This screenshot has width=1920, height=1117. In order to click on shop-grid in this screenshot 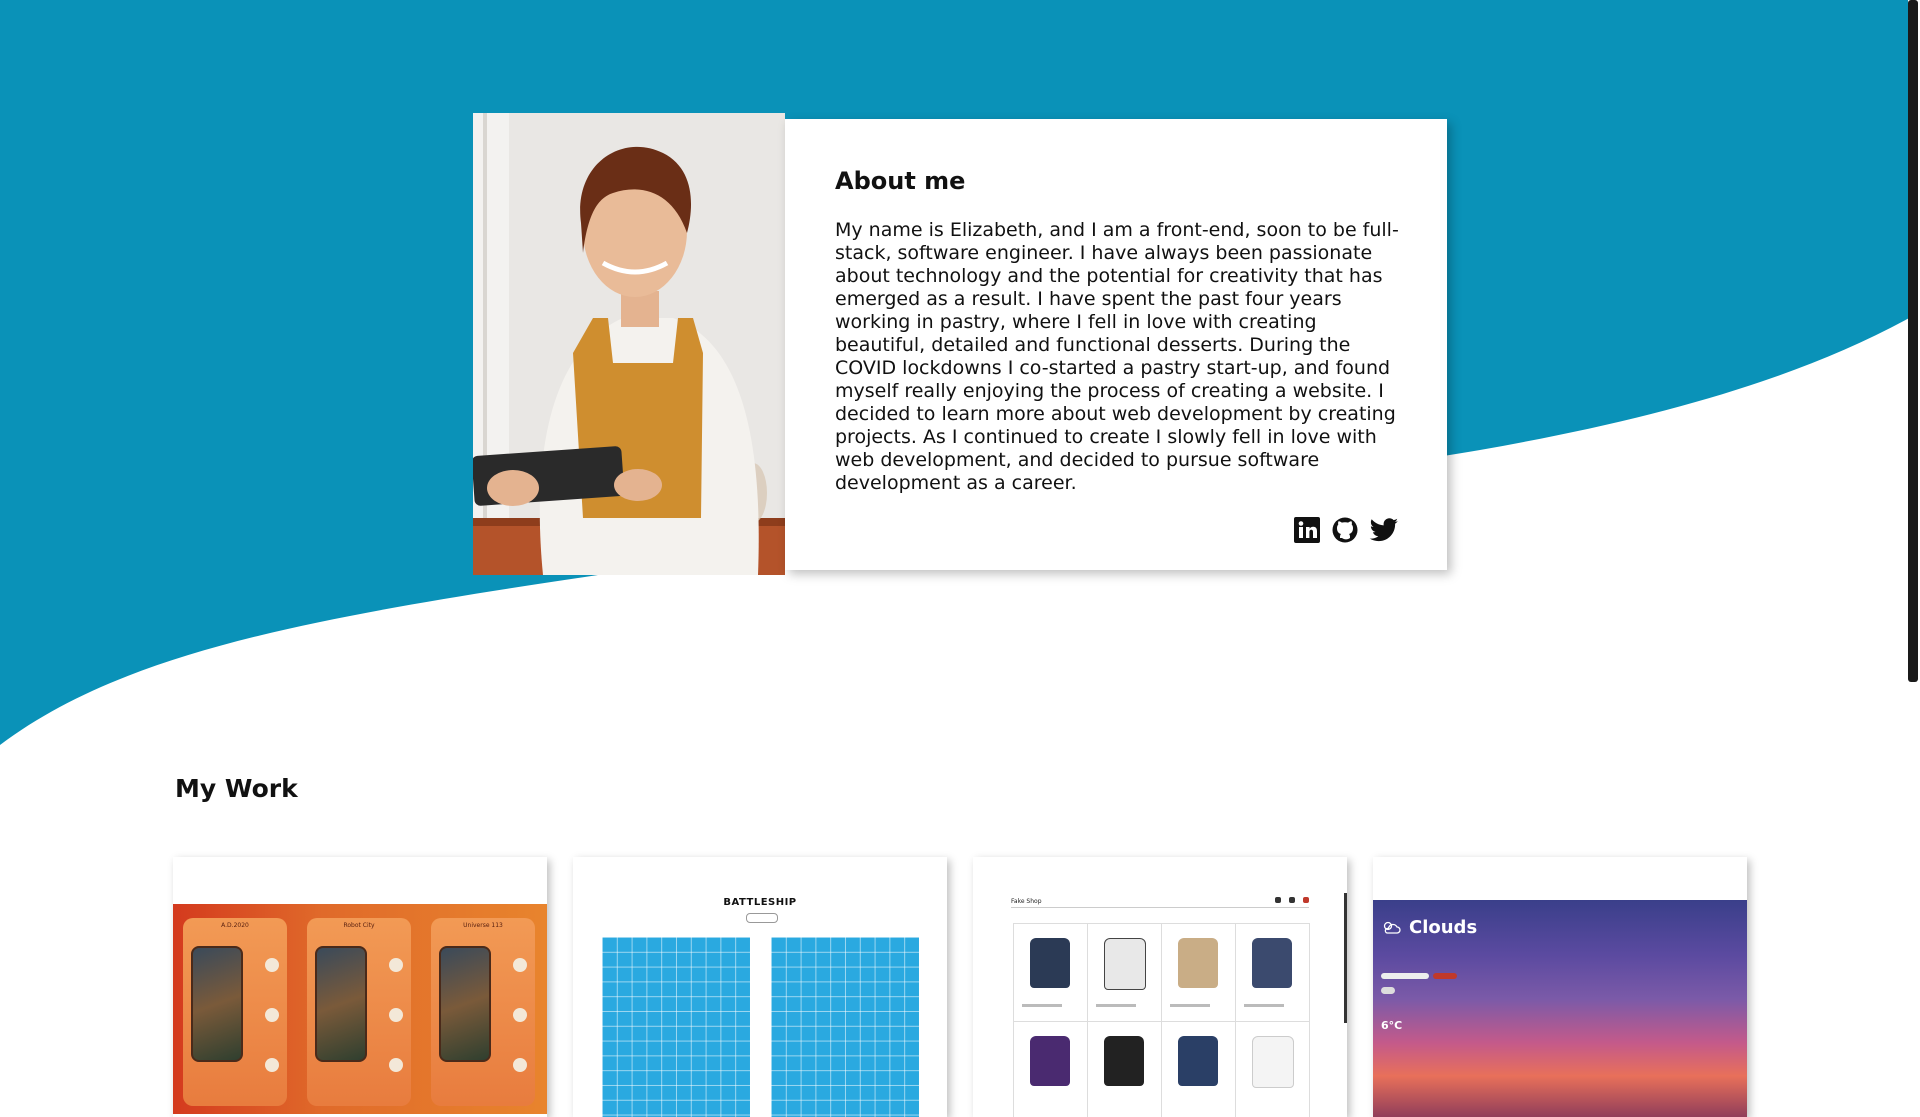, I will do `click(1161, 1020)`.